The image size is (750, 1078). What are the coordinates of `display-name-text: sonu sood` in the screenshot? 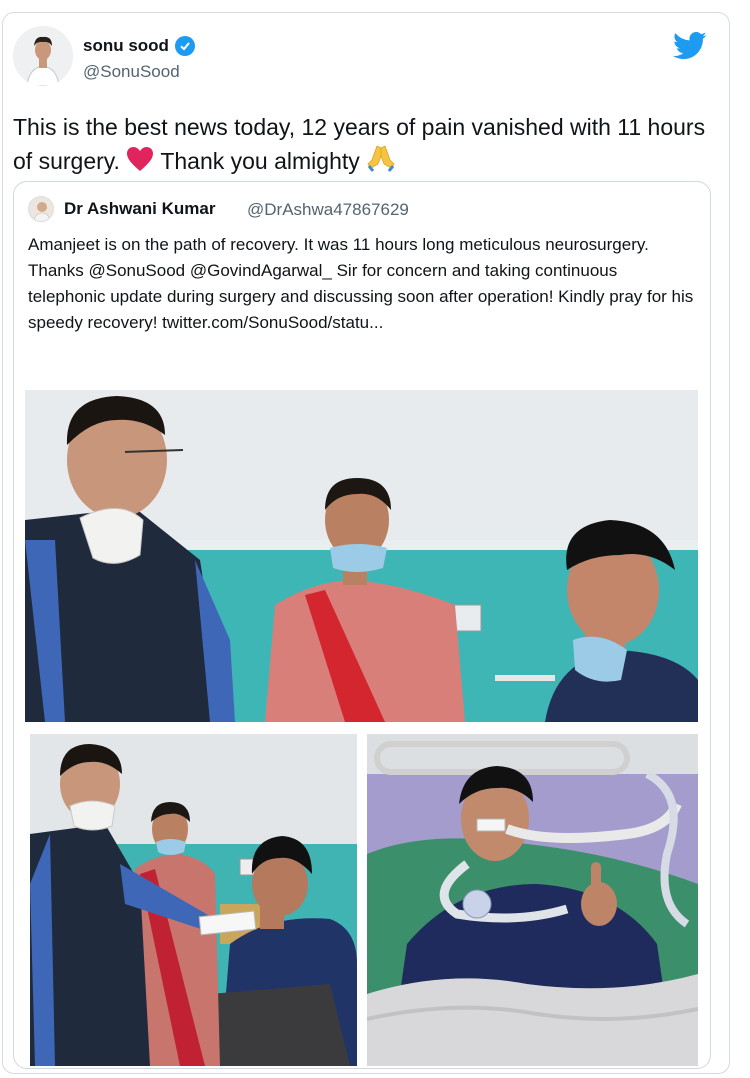 It's located at (126, 45).